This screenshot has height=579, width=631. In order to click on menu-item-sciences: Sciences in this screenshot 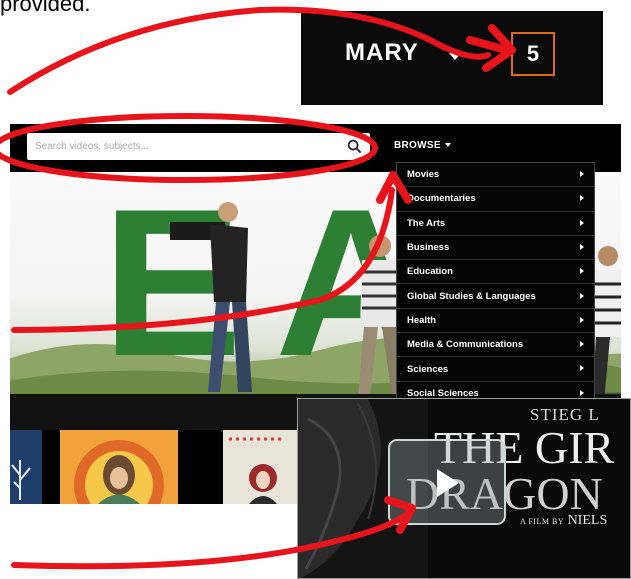, I will do `click(495, 369)`.